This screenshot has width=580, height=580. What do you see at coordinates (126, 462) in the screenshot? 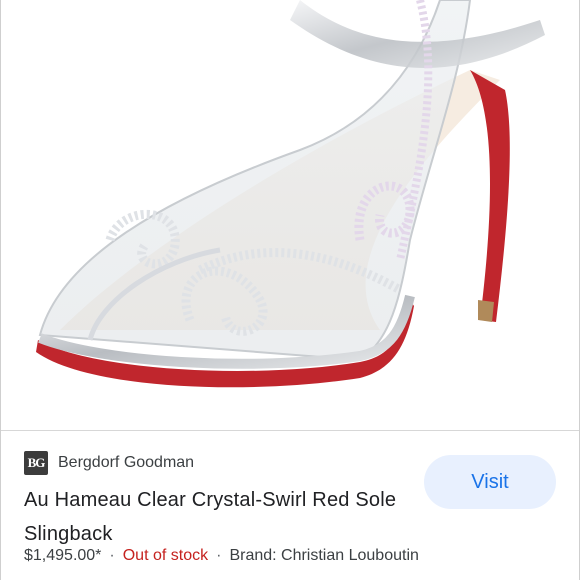
I see `store-name: Bergdorf Goodman` at bounding box center [126, 462].